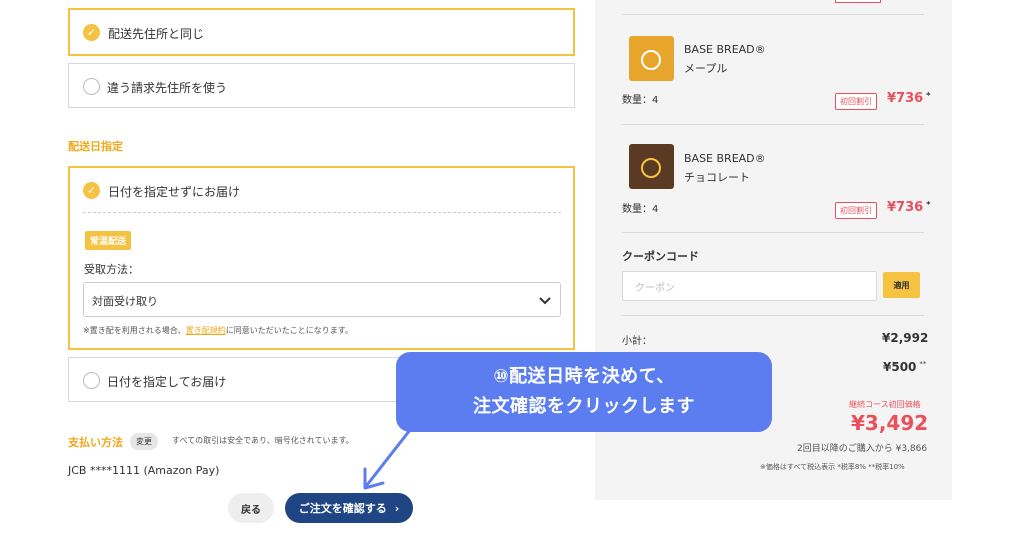 The height and width of the screenshot is (538, 1024). Describe the element at coordinates (321, 85) in the screenshot. I see `address-option-other: 違う請求先住所を使う` at that location.